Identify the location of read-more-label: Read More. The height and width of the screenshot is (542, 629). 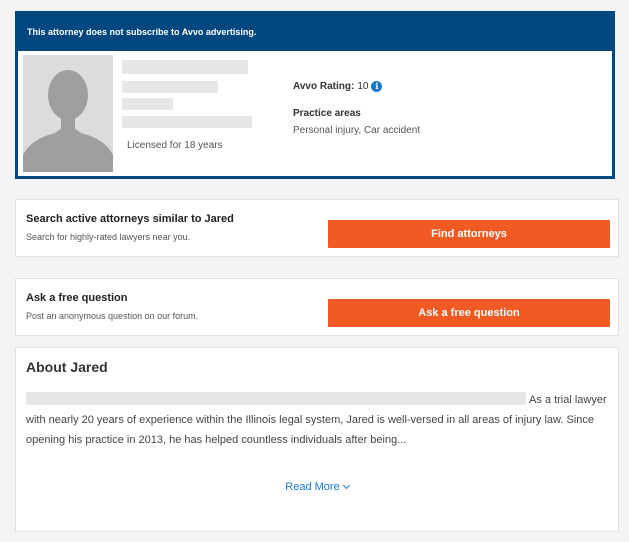
(312, 487).